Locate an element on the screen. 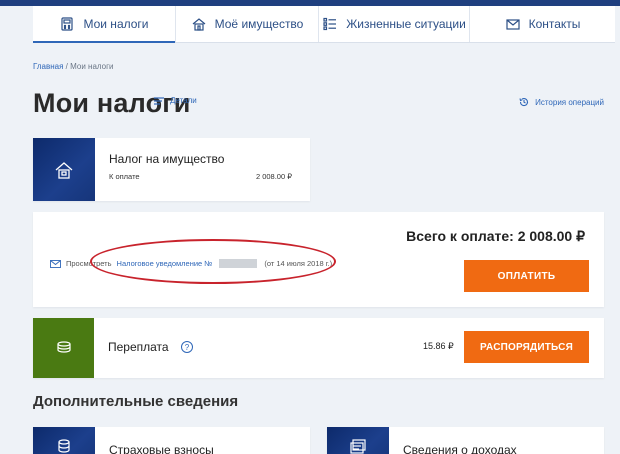 The width and height of the screenshot is (620, 454). additional-info-title: Дополнительные сведения is located at coordinates (136, 401).